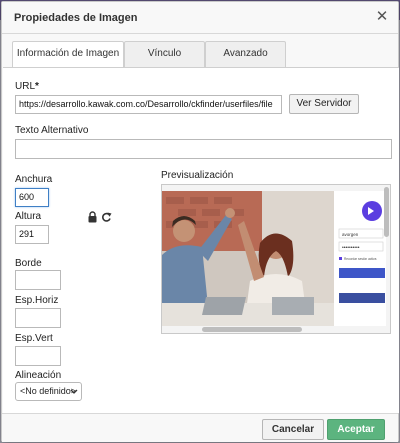  I want to click on border-label: Borde, so click(28, 263).